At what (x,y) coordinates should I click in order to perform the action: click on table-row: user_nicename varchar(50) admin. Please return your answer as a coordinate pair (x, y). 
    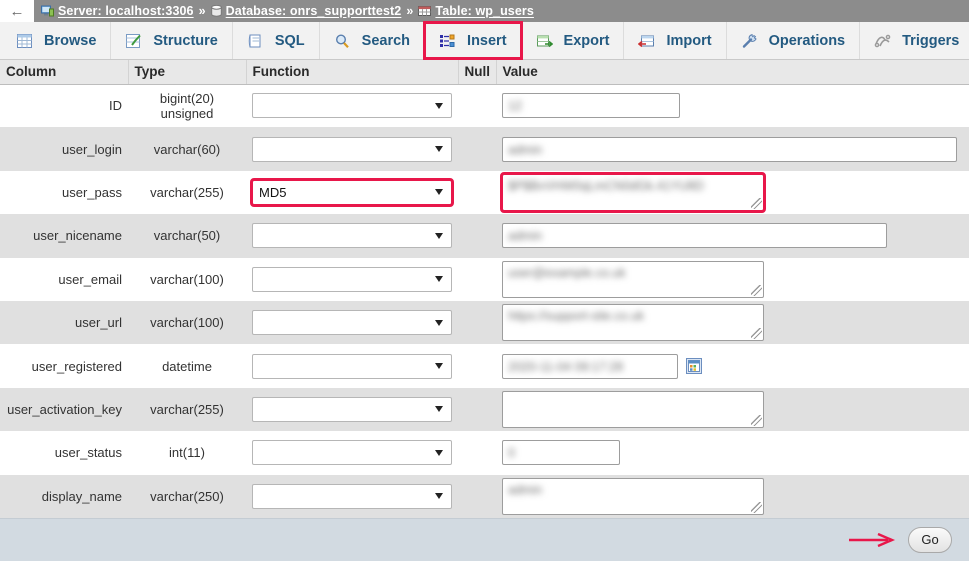
    Looking at the image, I should click on (484, 236).